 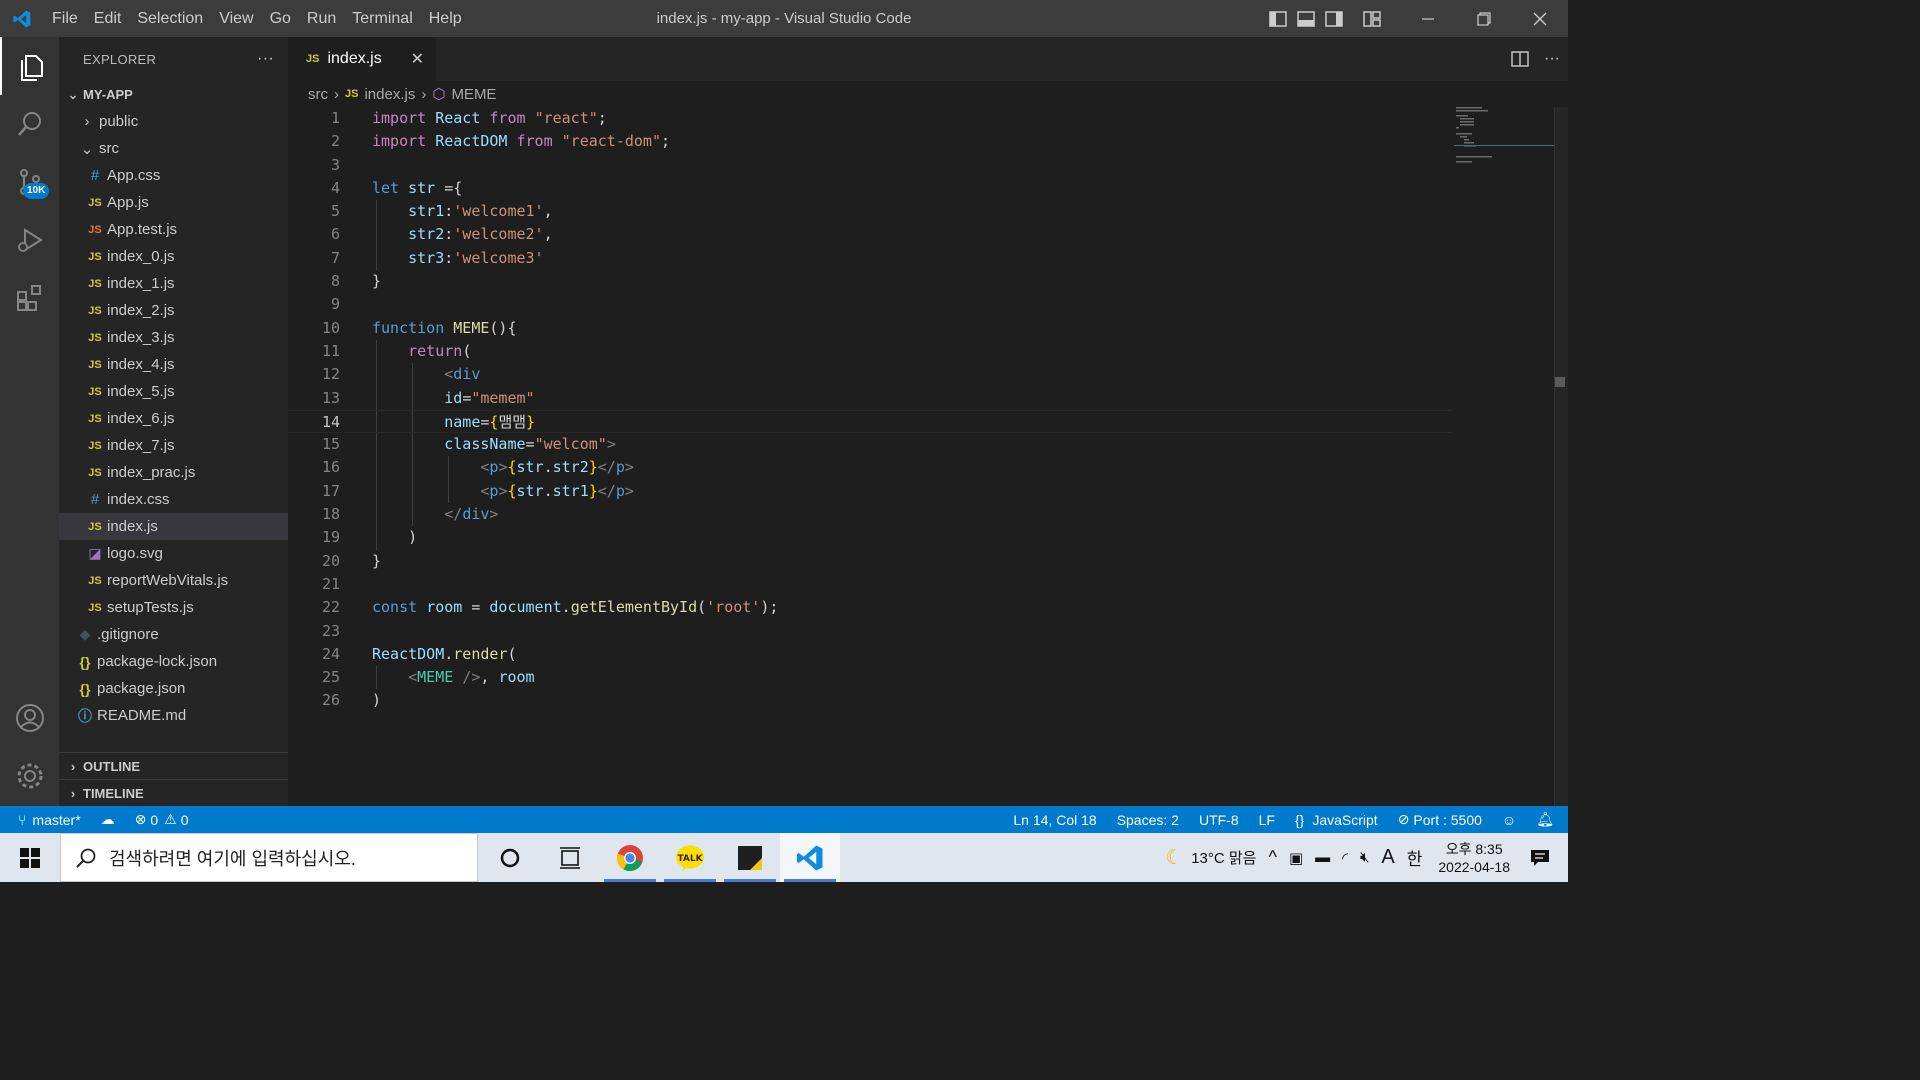 What do you see at coordinates (1552, 59) in the screenshot?
I see `more-actions-icon: ···` at bounding box center [1552, 59].